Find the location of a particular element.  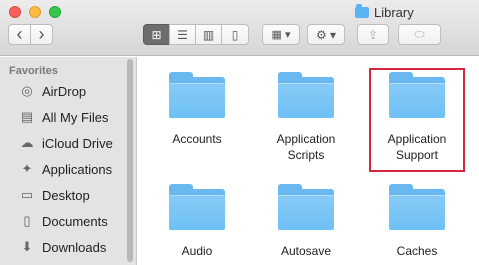

close-window-button is located at coordinates (15, 12).